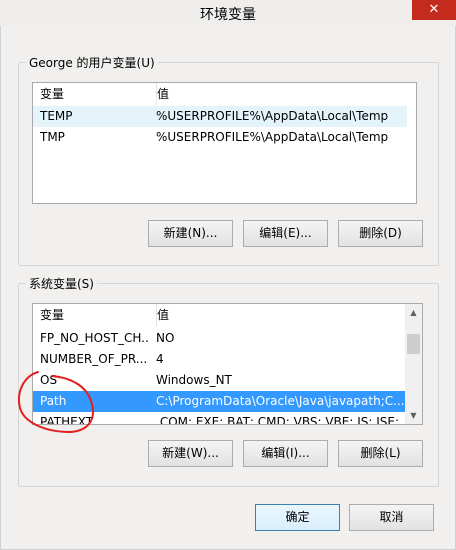 The height and width of the screenshot is (550, 456). Describe the element at coordinates (67, 420) in the screenshot. I see `variable-name: PATHEXT` at that location.